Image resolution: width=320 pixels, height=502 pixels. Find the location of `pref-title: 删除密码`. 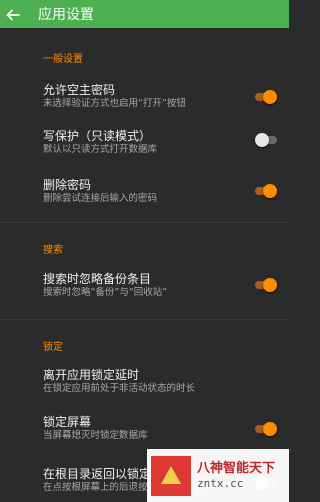

pref-title: 删除密码 is located at coordinates (67, 185).